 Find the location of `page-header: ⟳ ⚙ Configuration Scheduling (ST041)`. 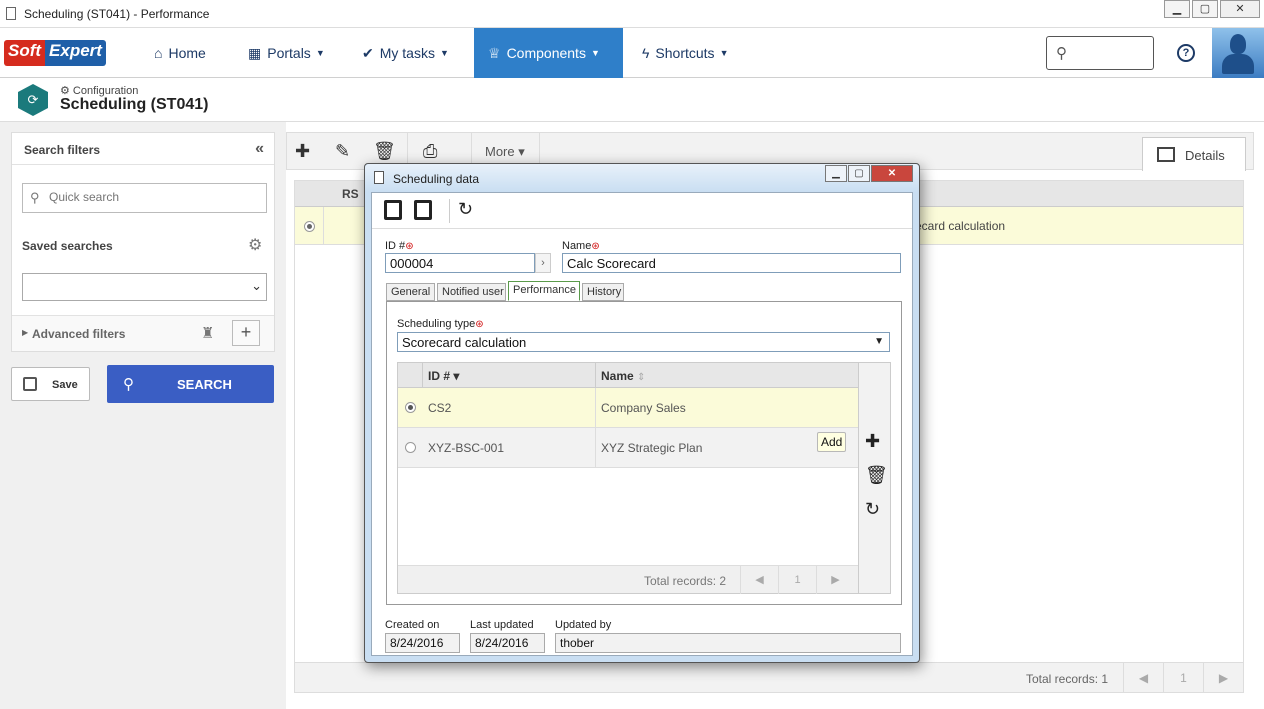

page-header: ⟳ ⚙ Configuration Scheduling (ST041) is located at coordinates (632, 100).